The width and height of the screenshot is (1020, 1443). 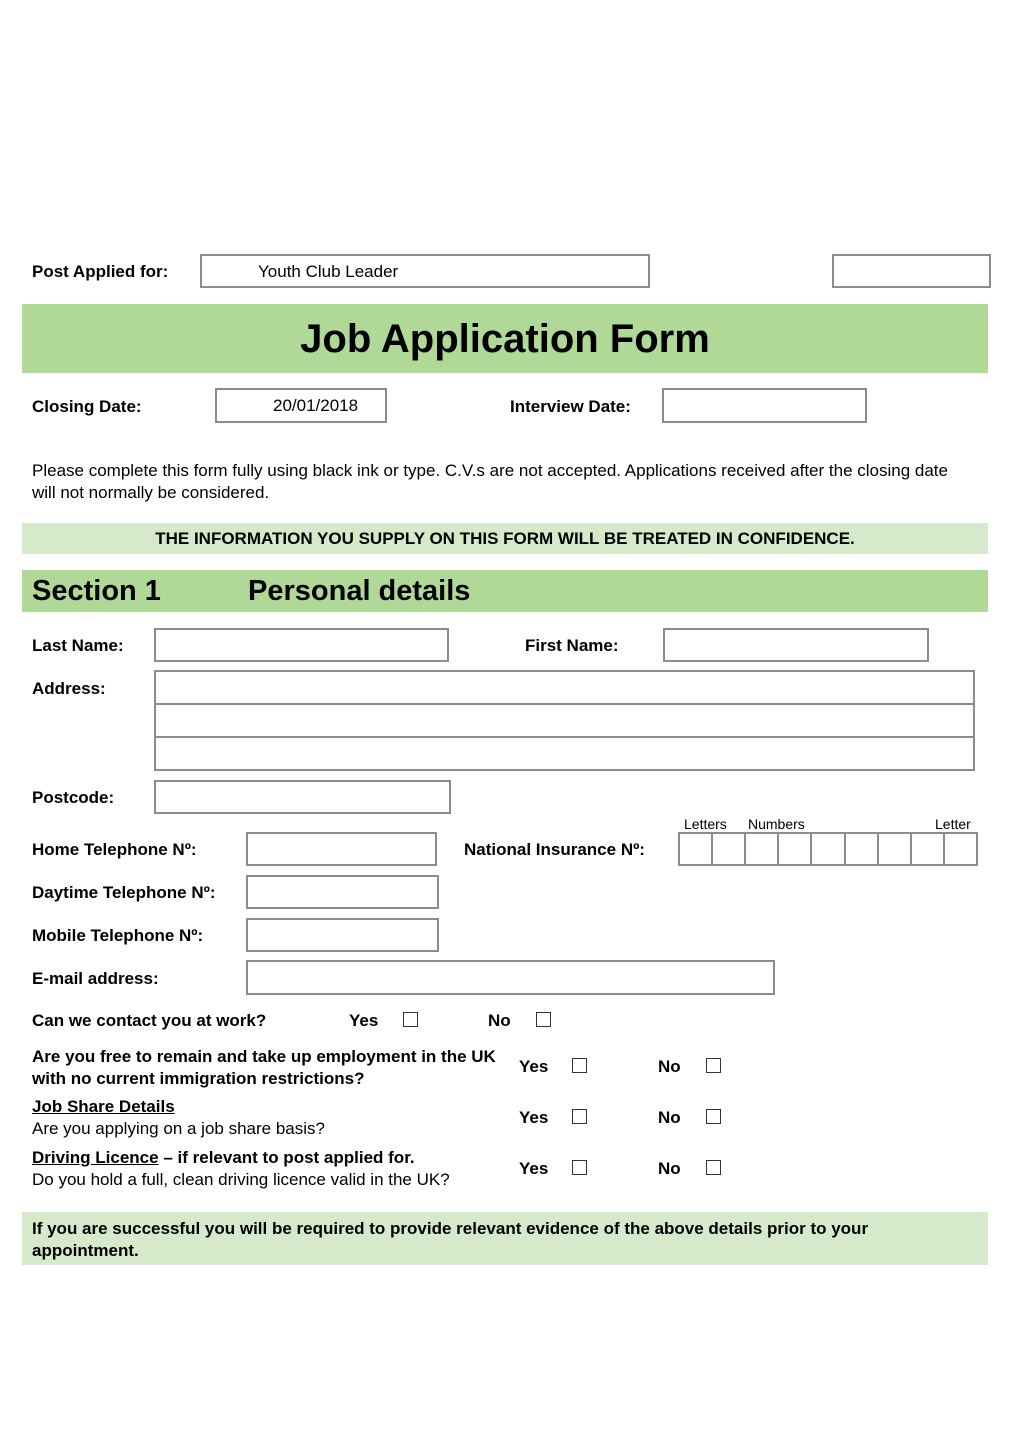 I want to click on first-name-field, so click(x=796, y=645).